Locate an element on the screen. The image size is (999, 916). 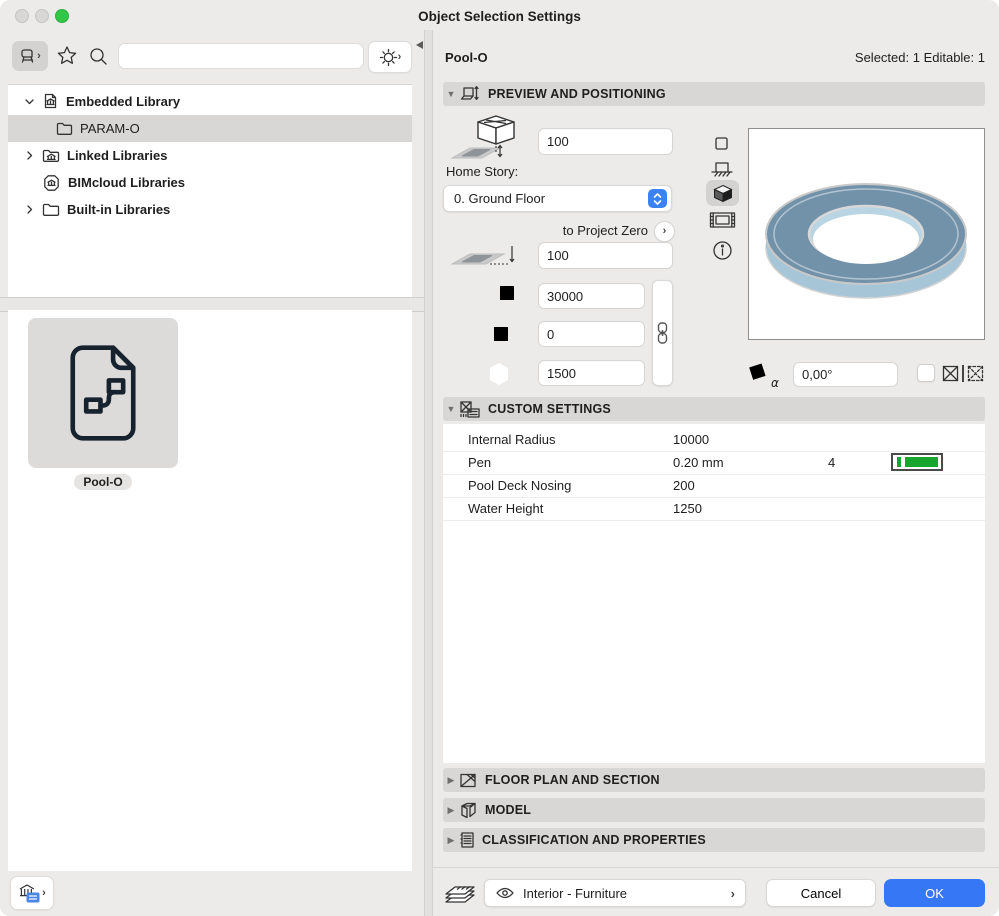
param-o-document-icon is located at coordinates (103, 393).